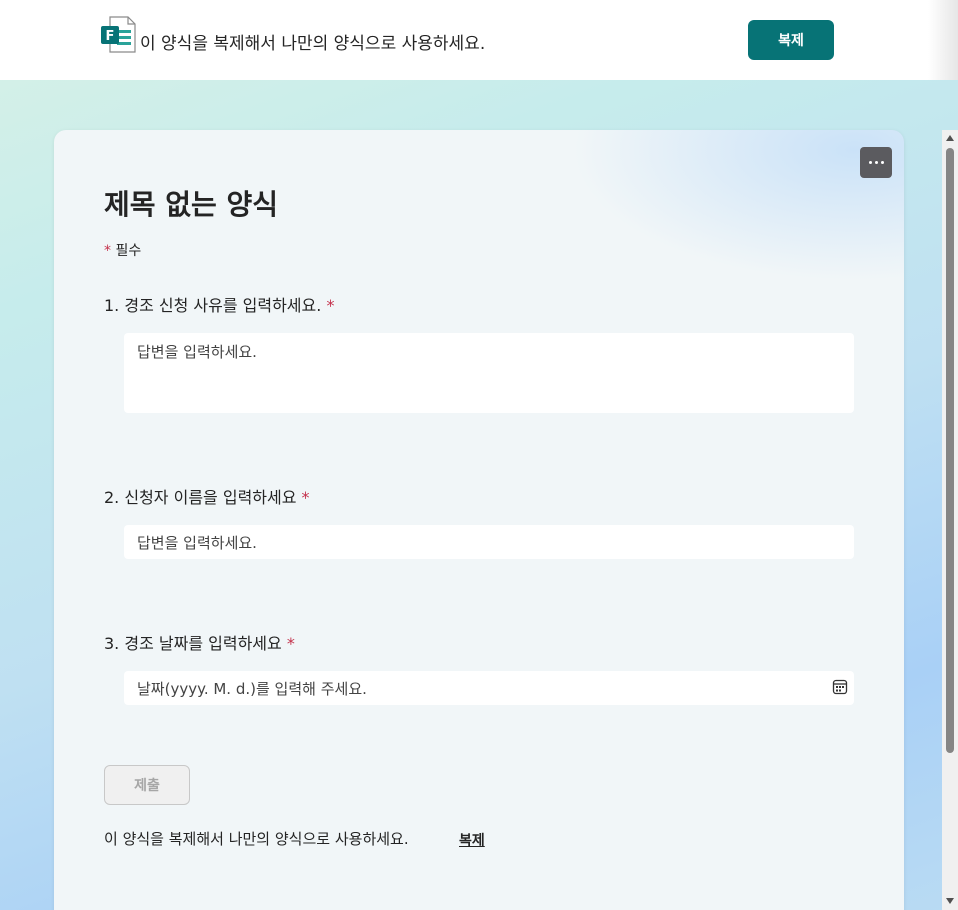 This screenshot has width=958, height=910. I want to click on form-title: 제목 없는 양식, so click(191, 204).